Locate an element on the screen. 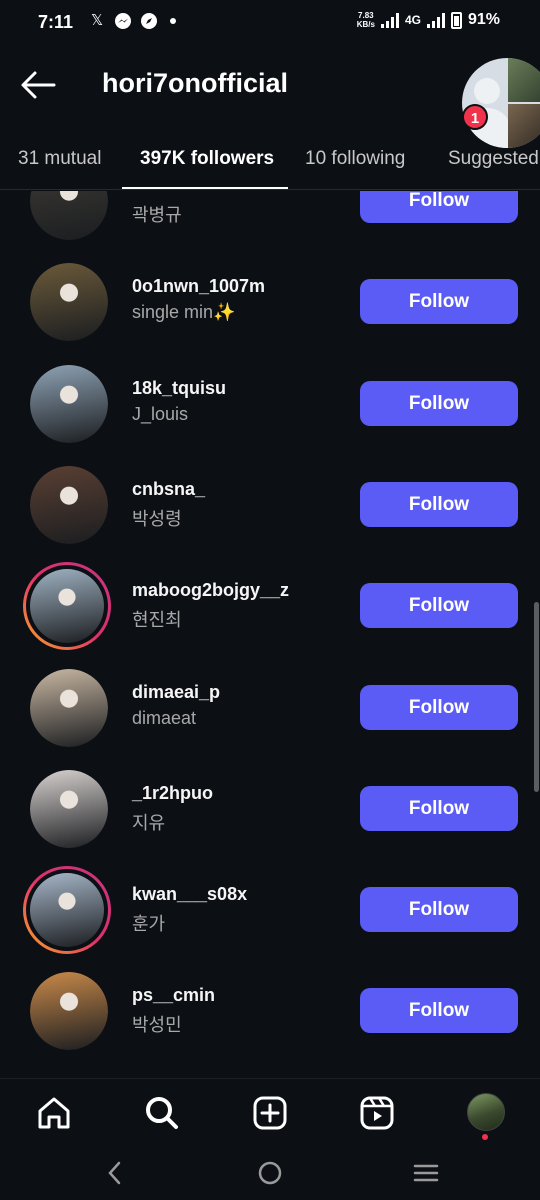 The image size is (540, 1200). create-post-icon is located at coordinates (270, 1113).